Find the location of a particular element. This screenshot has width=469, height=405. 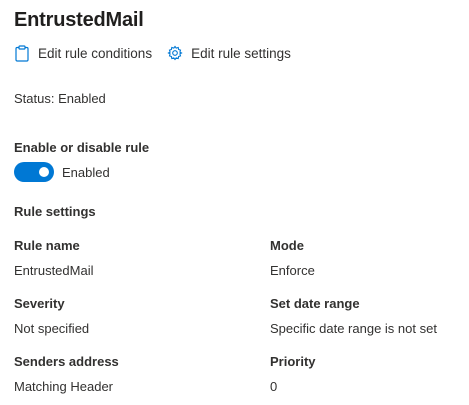

gear-icon is located at coordinates (175, 53).